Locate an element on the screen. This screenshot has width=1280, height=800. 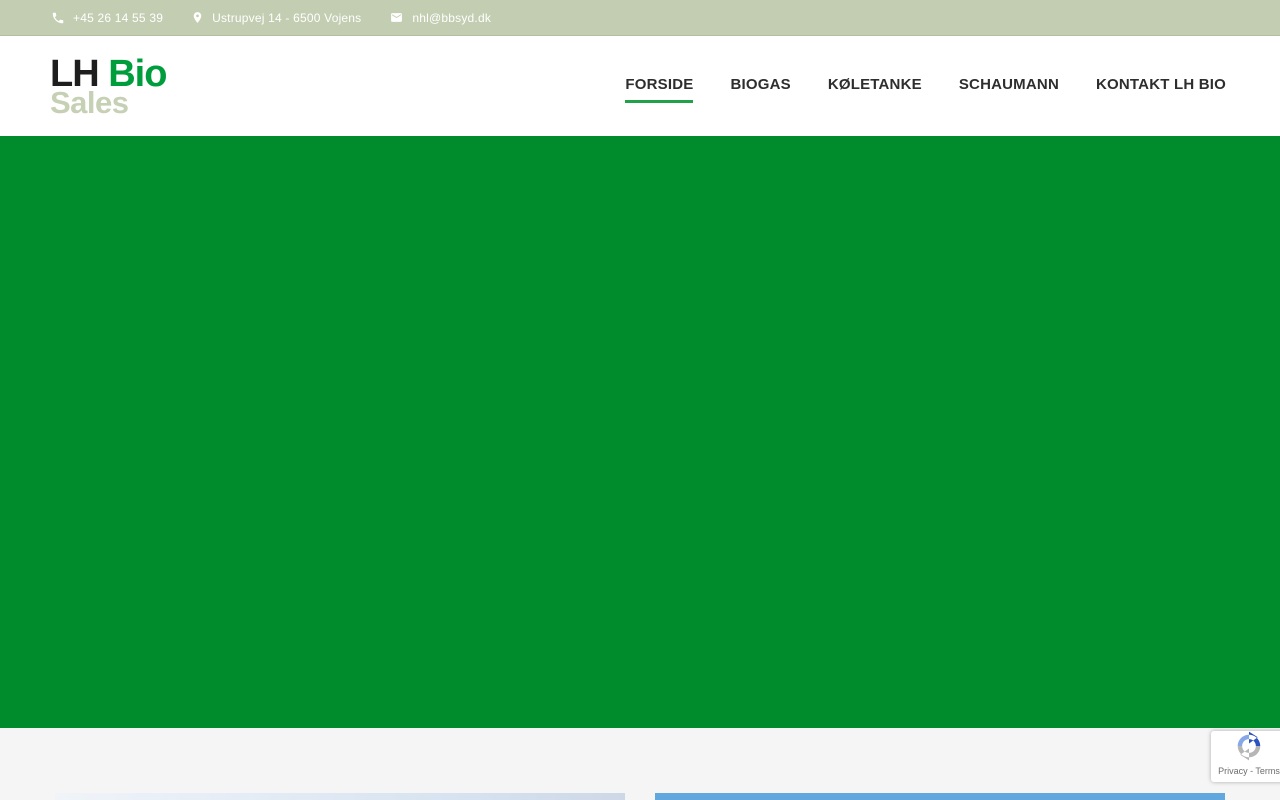
nav-item-schaumann: SCHAUMANN is located at coordinates (1009, 86).